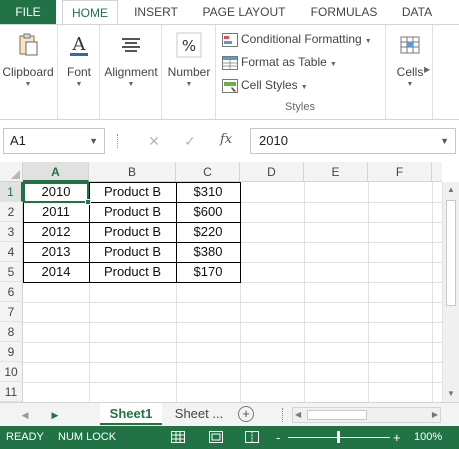  I want to click on column-header-f: F, so click(400, 172).